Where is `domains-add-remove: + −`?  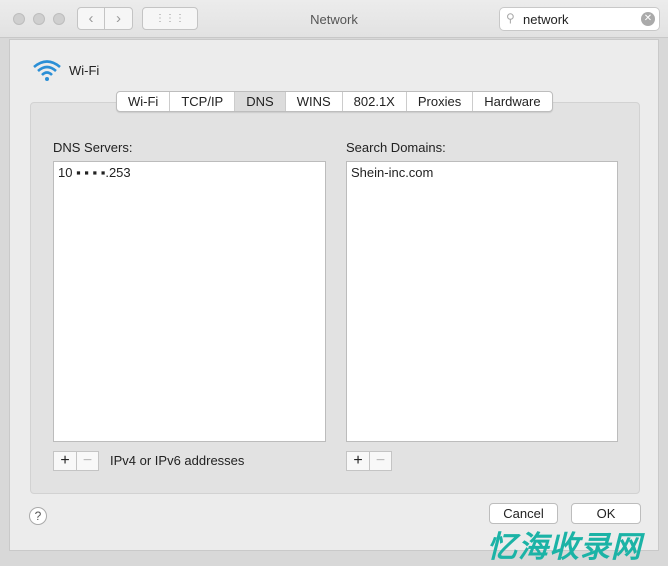
domains-add-remove: + − is located at coordinates (369, 461).